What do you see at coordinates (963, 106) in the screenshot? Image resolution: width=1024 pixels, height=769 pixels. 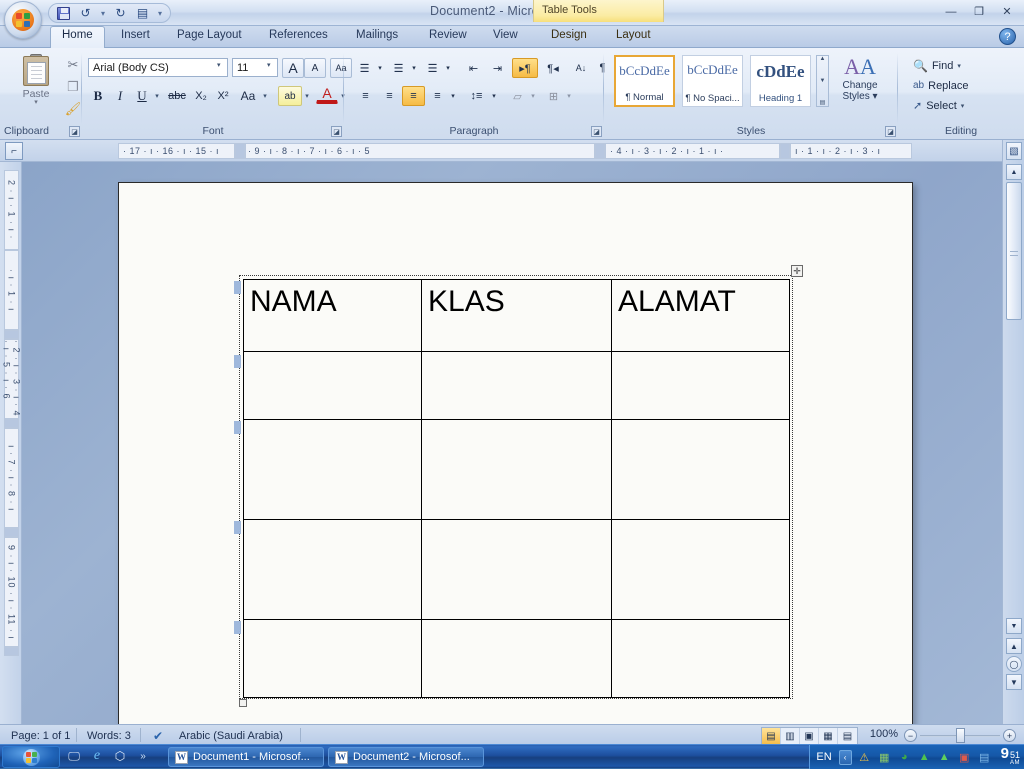 I see `select-dropdown-icon: ▾` at bounding box center [963, 106].